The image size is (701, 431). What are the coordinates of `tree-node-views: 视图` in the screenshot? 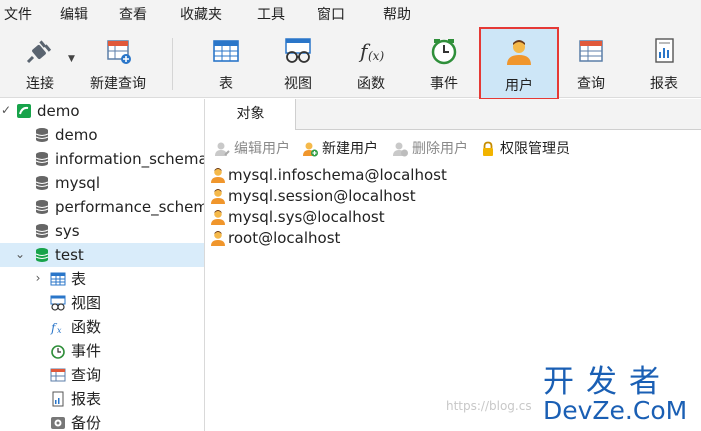 It's located at (102, 303).